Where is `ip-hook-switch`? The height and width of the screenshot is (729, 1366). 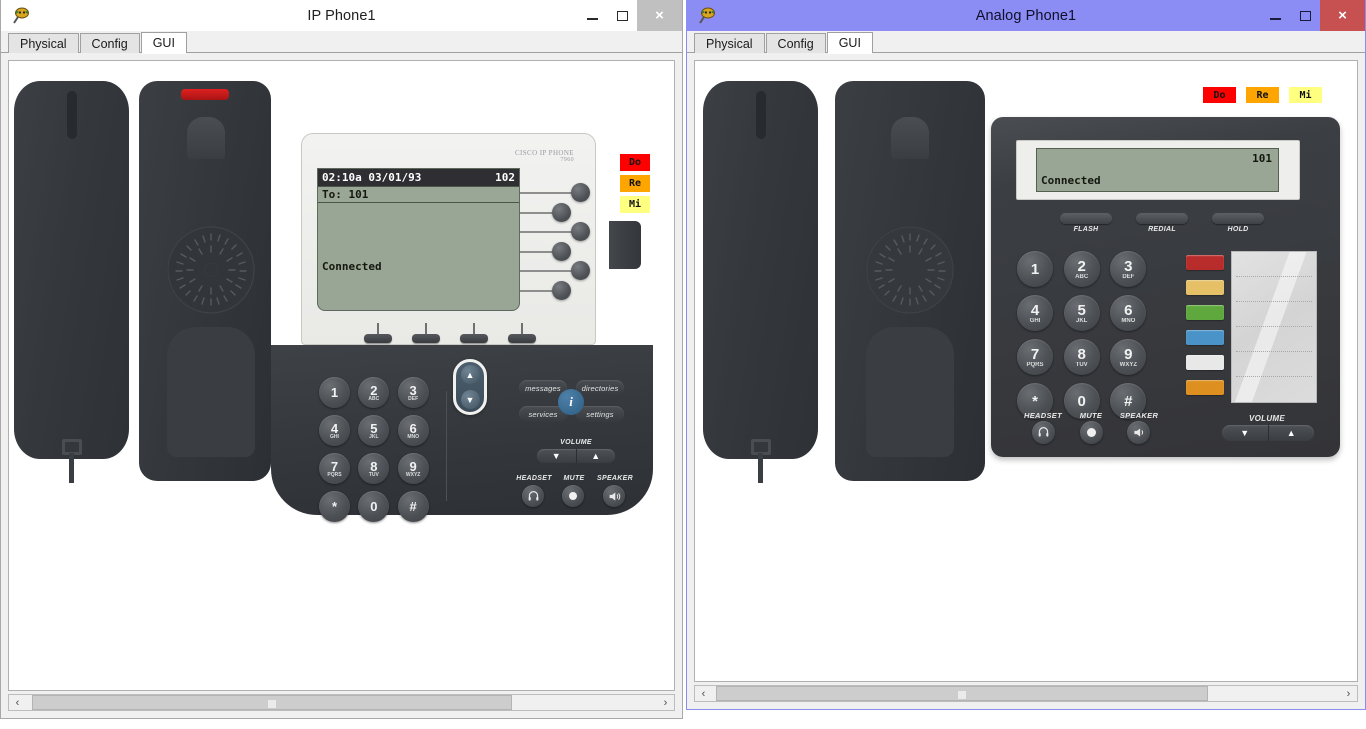
ip-hook-switch is located at coordinates (206, 138).